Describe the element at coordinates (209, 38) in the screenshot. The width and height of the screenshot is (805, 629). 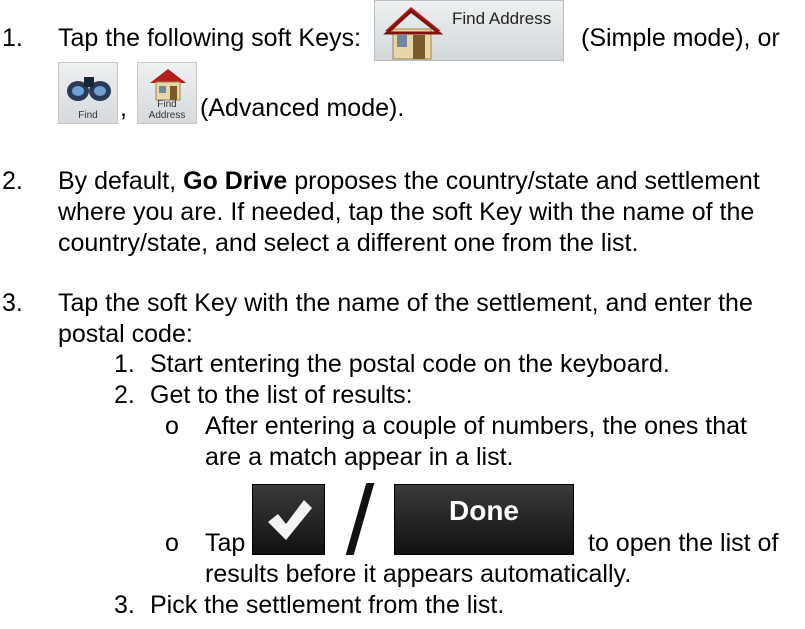
I see `step-1-text: Tap the following soft Keys:` at that location.